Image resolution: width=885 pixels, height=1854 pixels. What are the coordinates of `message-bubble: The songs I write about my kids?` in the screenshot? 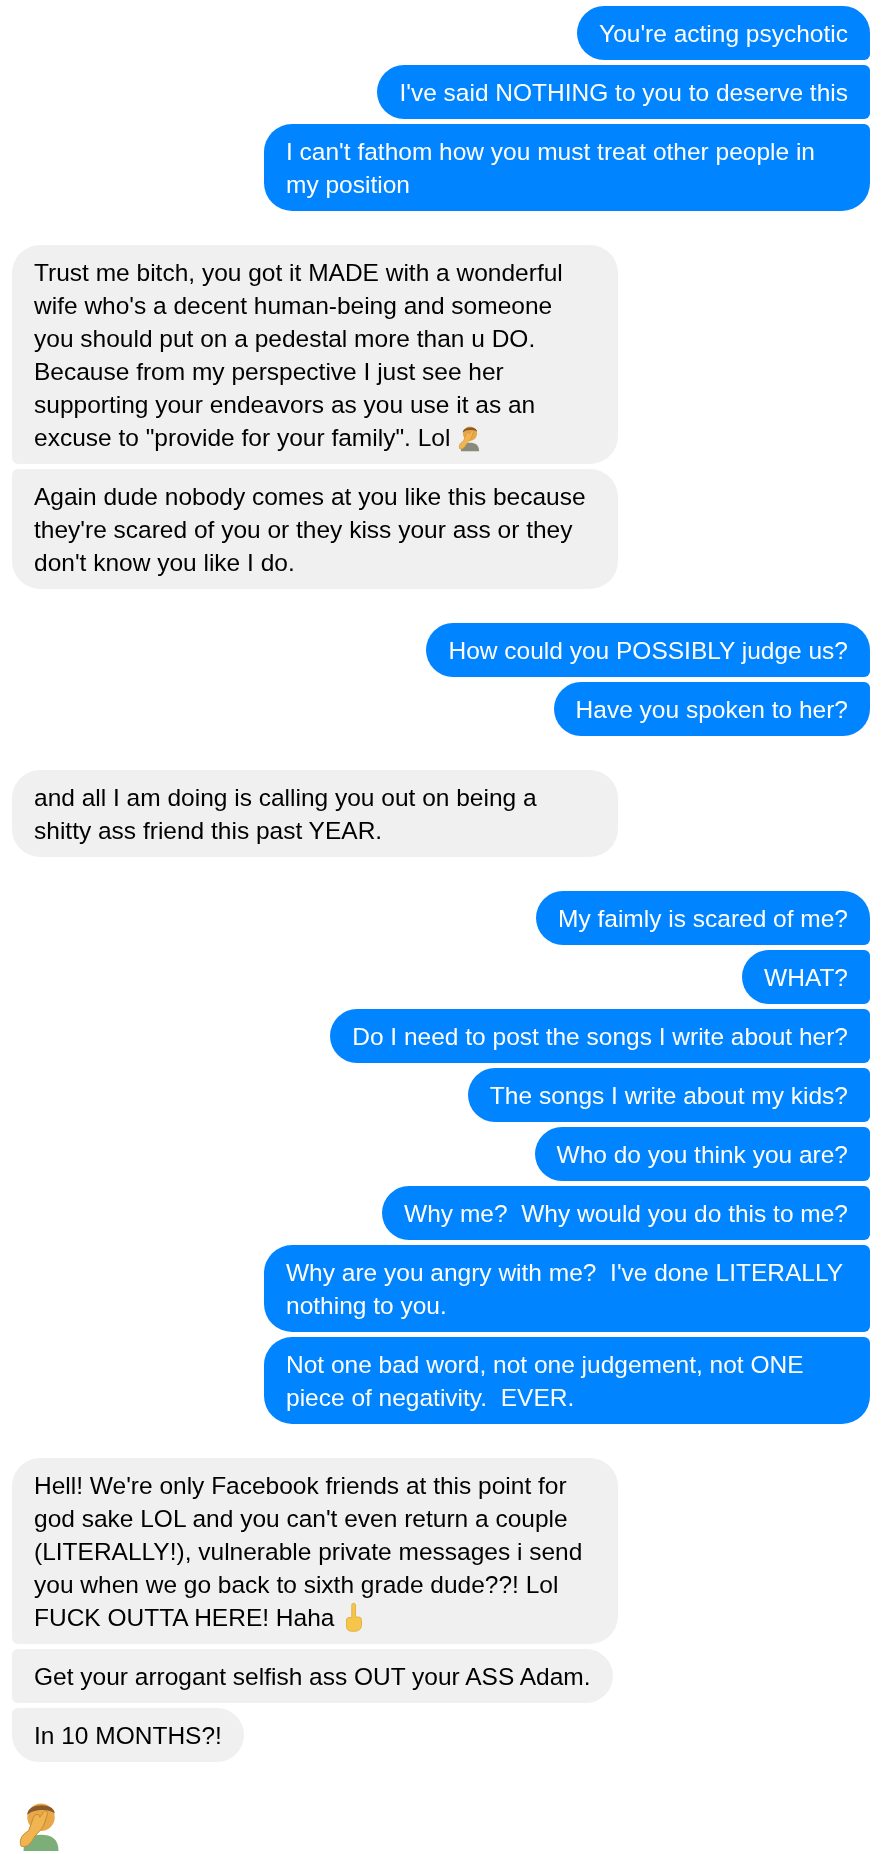 It's located at (668, 1095).